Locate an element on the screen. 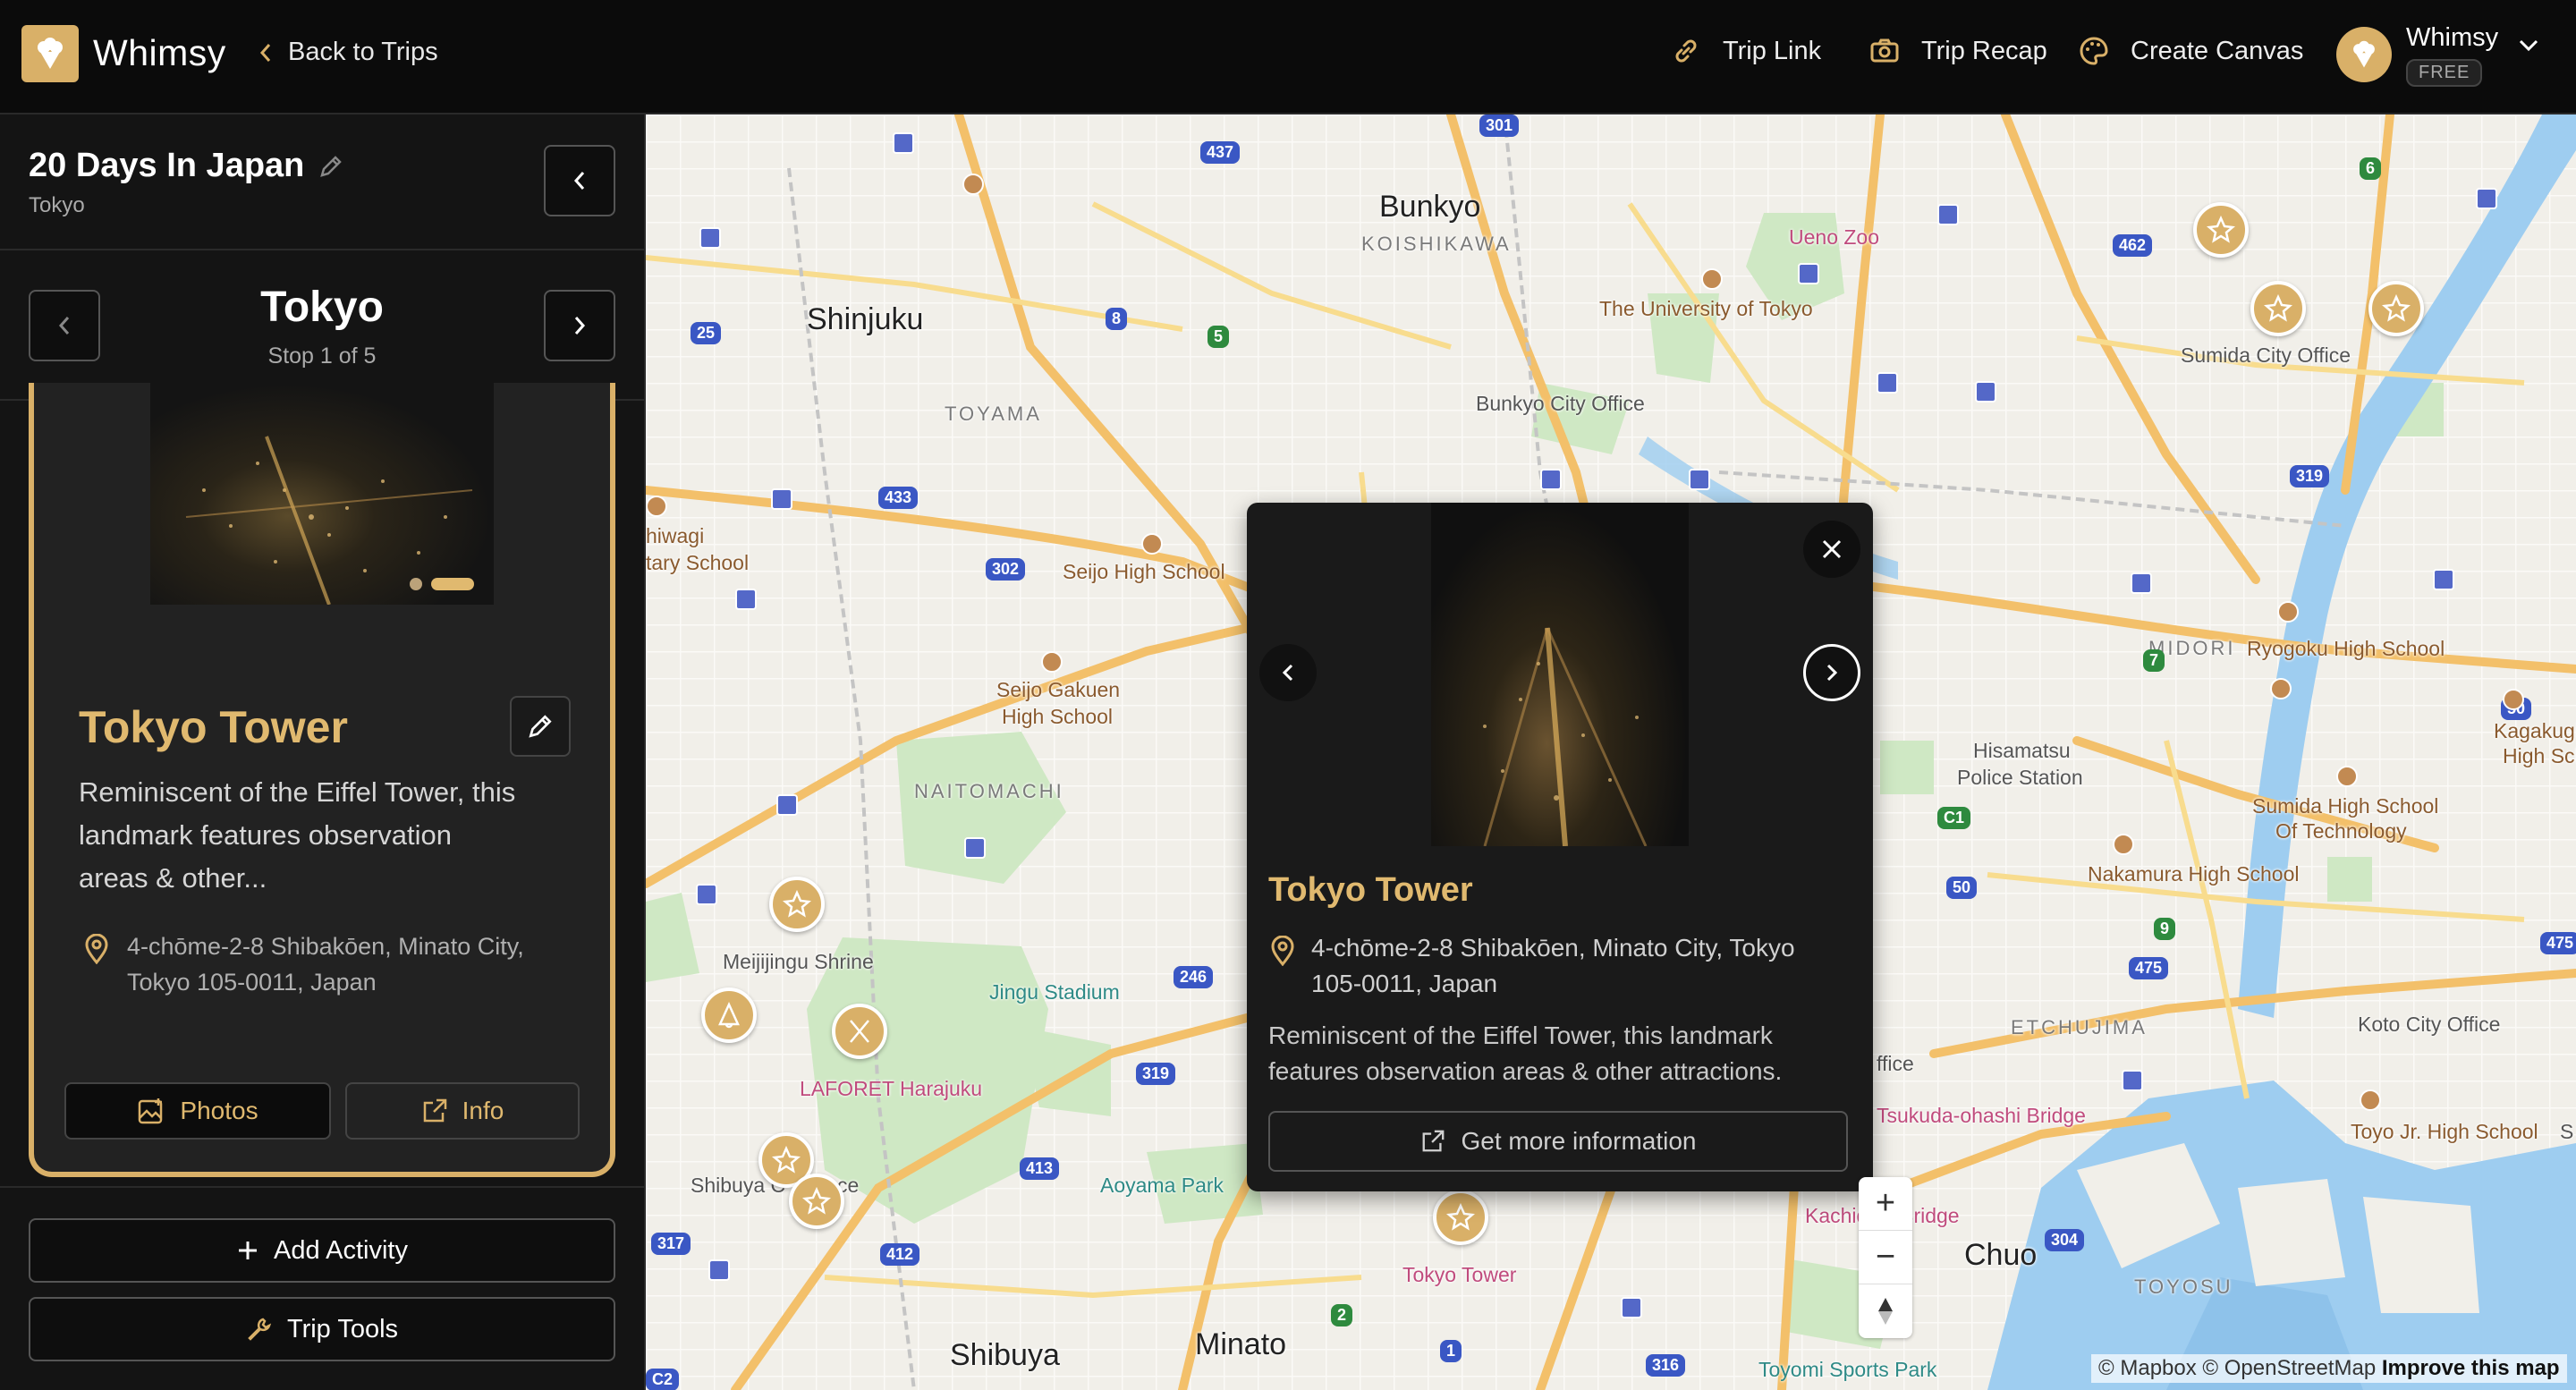 This screenshot has width=2576, height=1390. photos-button: Photos is located at coordinates (197, 1111).